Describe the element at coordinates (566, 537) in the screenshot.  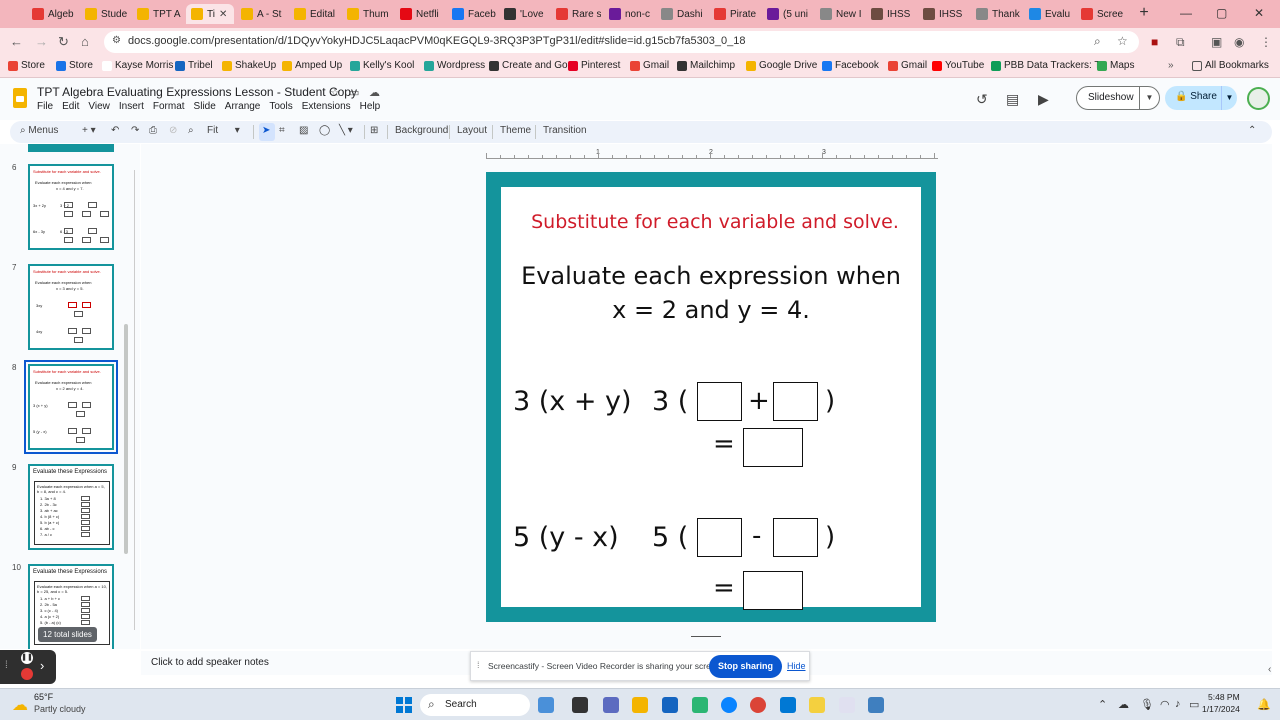
I see `problem2-expression: 5 (y - x)` at that location.